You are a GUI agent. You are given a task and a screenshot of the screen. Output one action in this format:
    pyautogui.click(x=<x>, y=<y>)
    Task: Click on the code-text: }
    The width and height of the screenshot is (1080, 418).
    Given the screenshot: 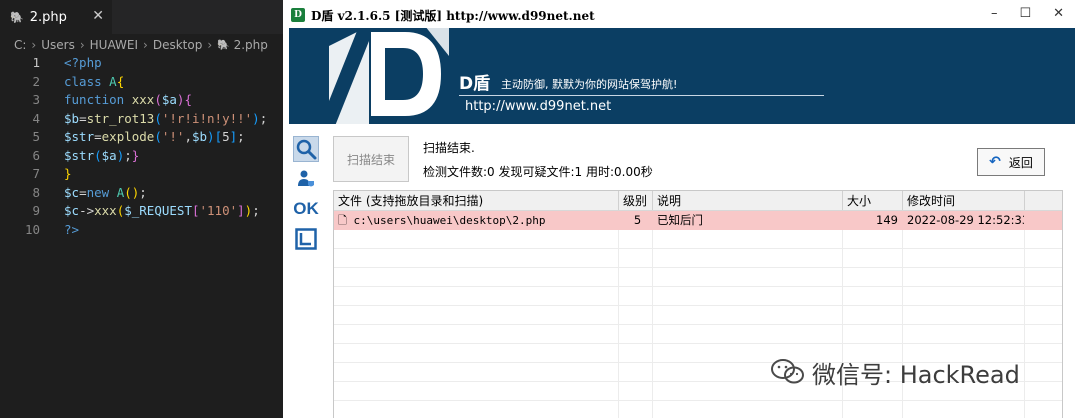 What is the action you would take?
    pyautogui.click(x=68, y=173)
    